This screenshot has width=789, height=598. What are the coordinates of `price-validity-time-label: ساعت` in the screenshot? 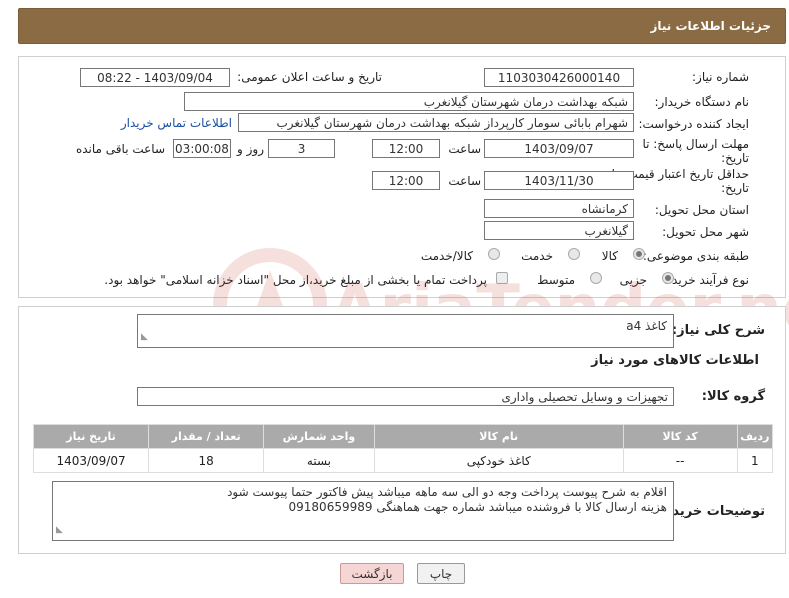 It's located at (464, 181).